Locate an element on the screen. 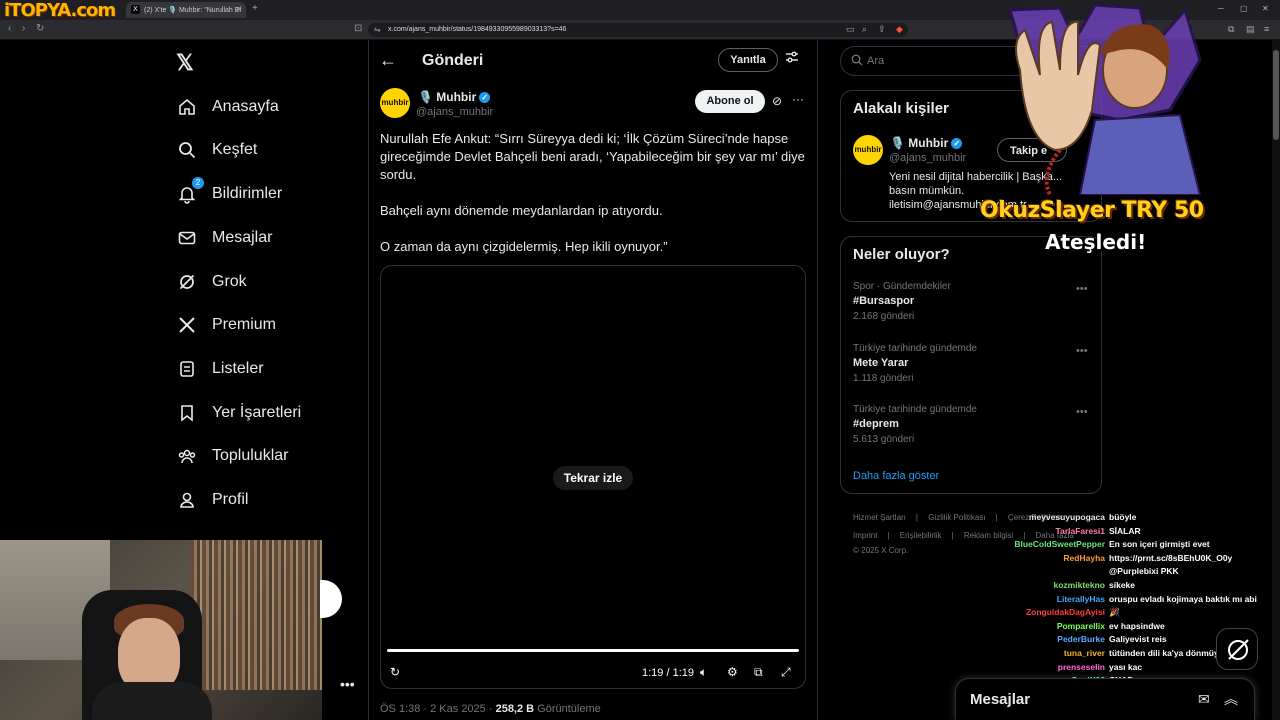 The width and height of the screenshot is (1280, 720). post-more-icon: ··· is located at coordinates (798, 99).